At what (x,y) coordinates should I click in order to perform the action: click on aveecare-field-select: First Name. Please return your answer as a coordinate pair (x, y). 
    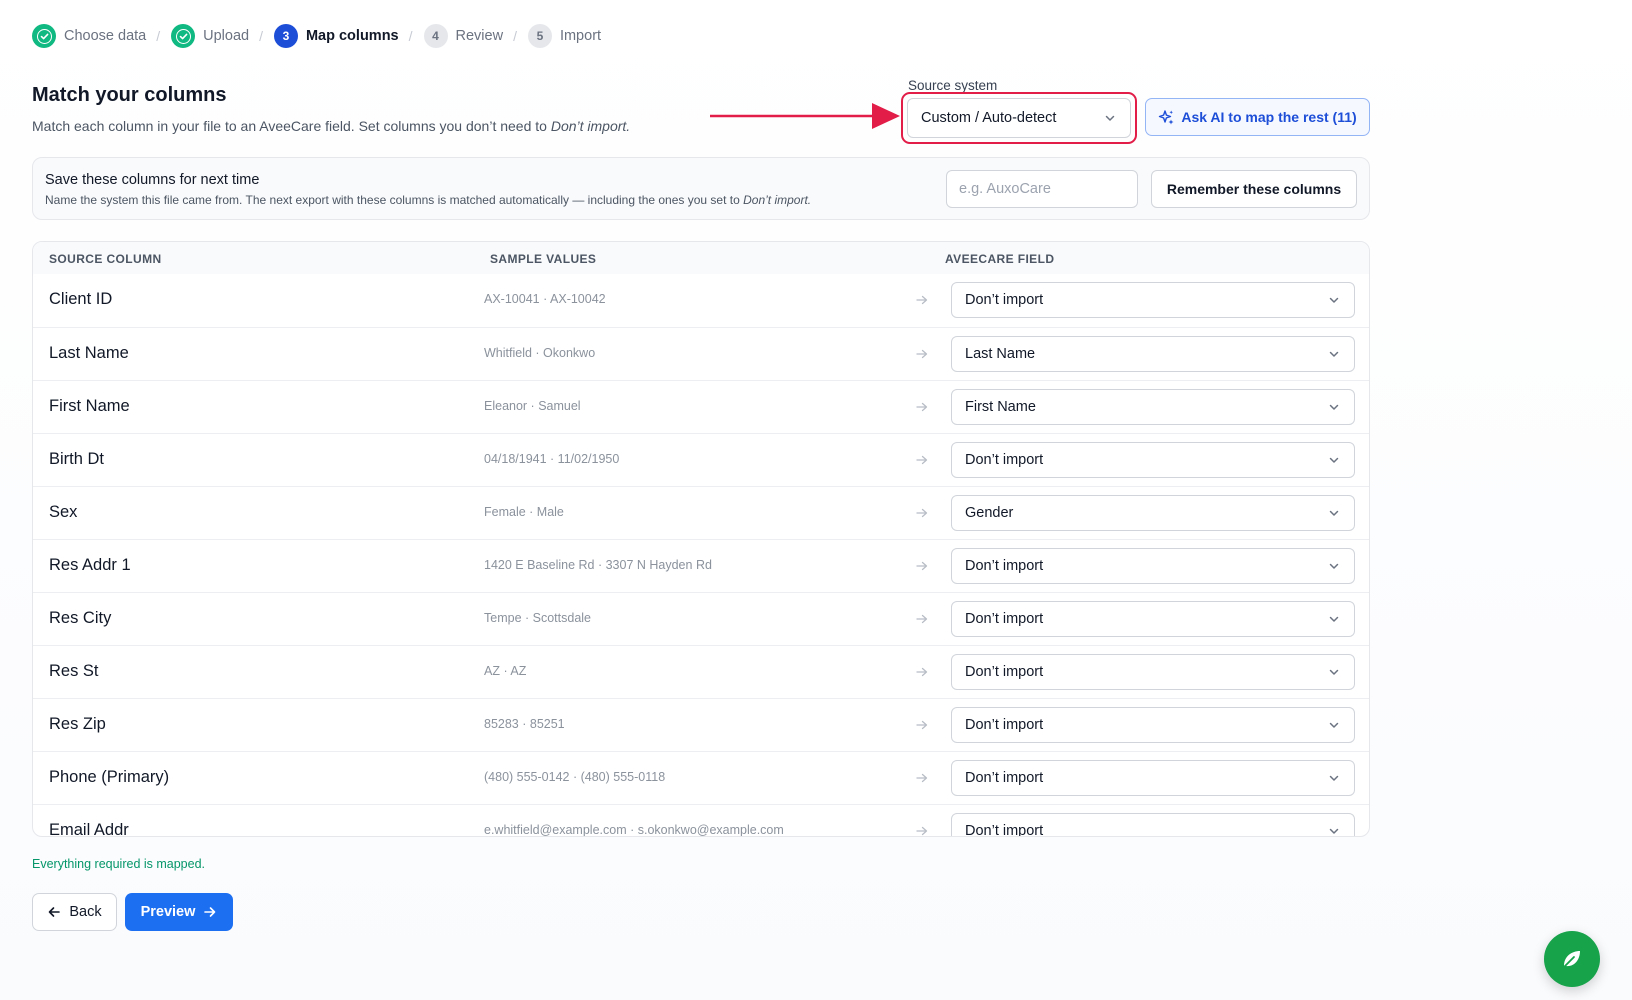
    Looking at the image, I should click on (1153, 407).